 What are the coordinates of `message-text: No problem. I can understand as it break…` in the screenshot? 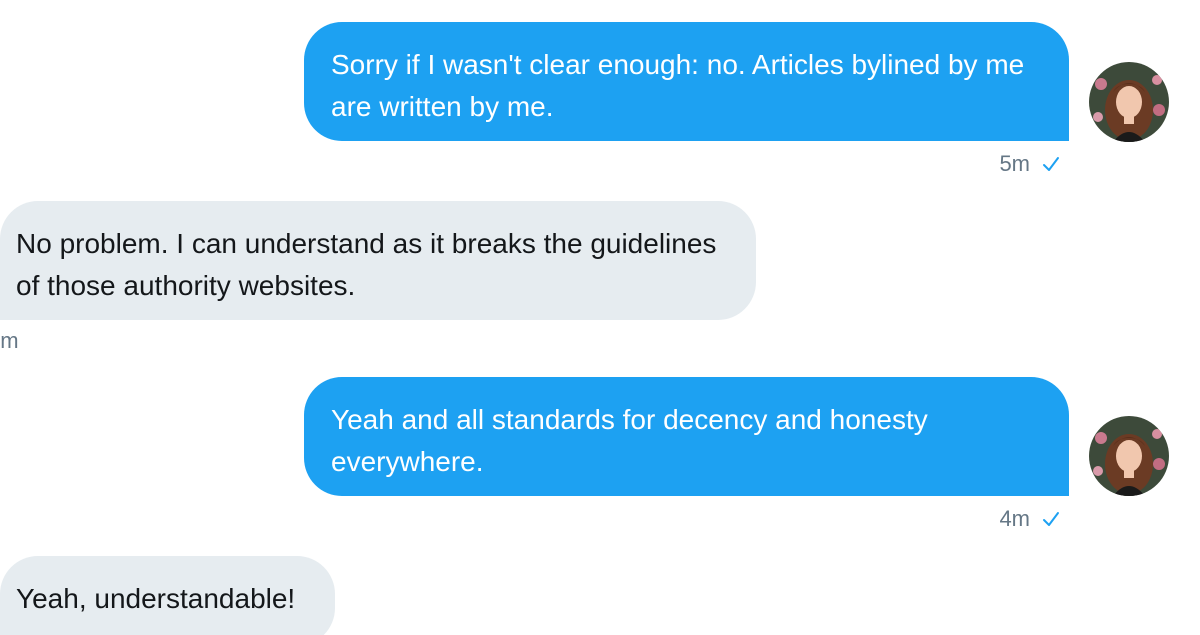 It's located at (366, 264).